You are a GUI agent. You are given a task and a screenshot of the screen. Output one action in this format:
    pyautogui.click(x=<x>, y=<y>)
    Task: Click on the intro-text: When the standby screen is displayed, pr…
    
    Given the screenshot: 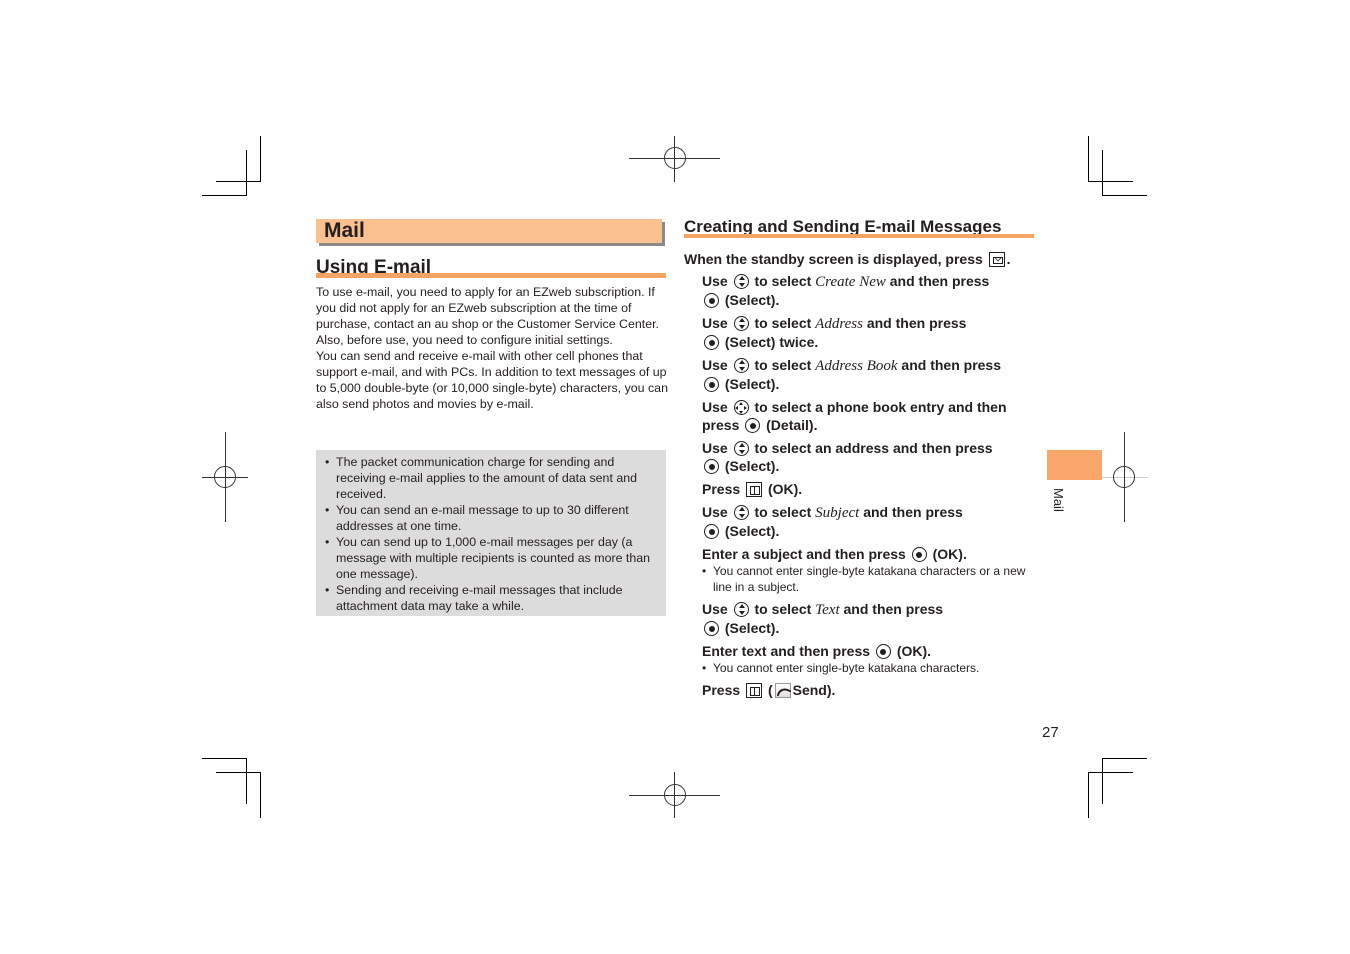 What is the action you would take?
    pyautogui.click(x=833, y=259)
    